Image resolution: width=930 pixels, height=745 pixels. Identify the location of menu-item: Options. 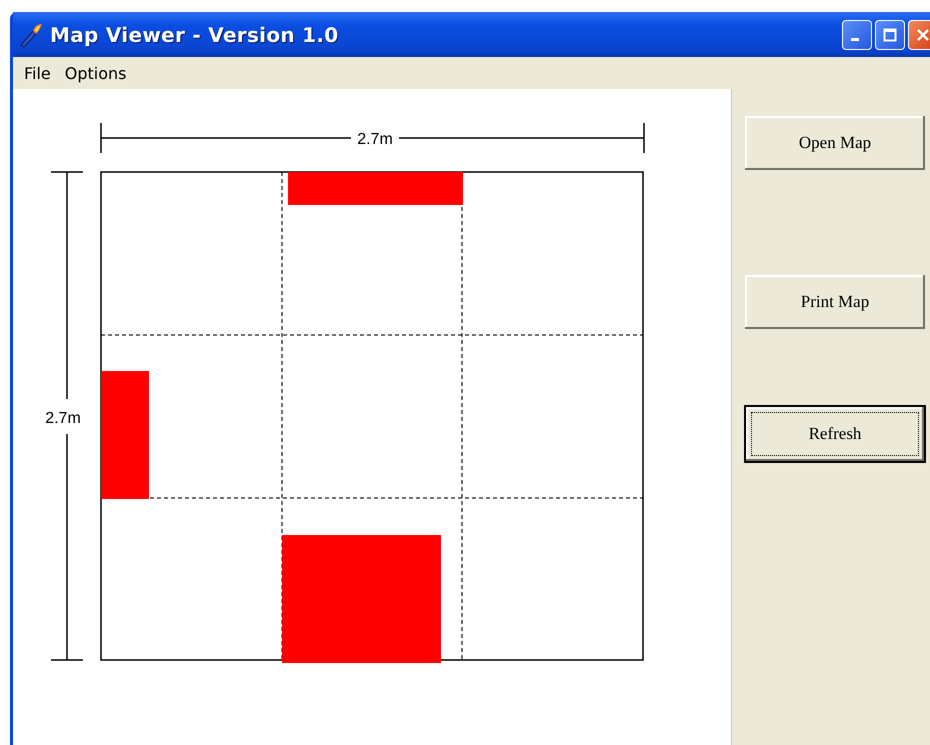
(96, 73).